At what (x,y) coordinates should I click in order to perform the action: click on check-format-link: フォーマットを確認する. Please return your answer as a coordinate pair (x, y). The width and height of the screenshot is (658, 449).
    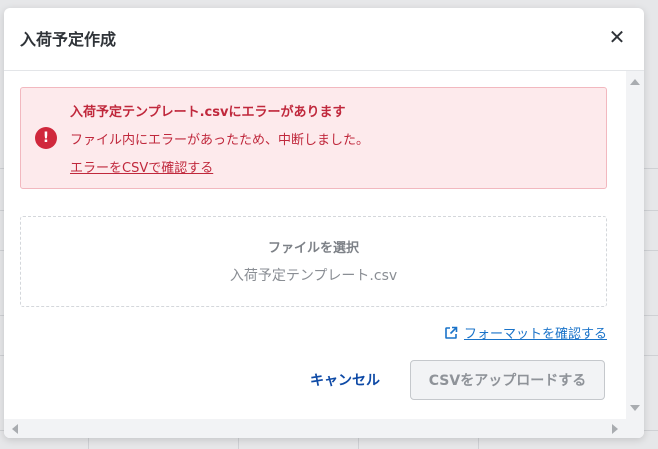
    Looking at the image, I should click on (525, 333).